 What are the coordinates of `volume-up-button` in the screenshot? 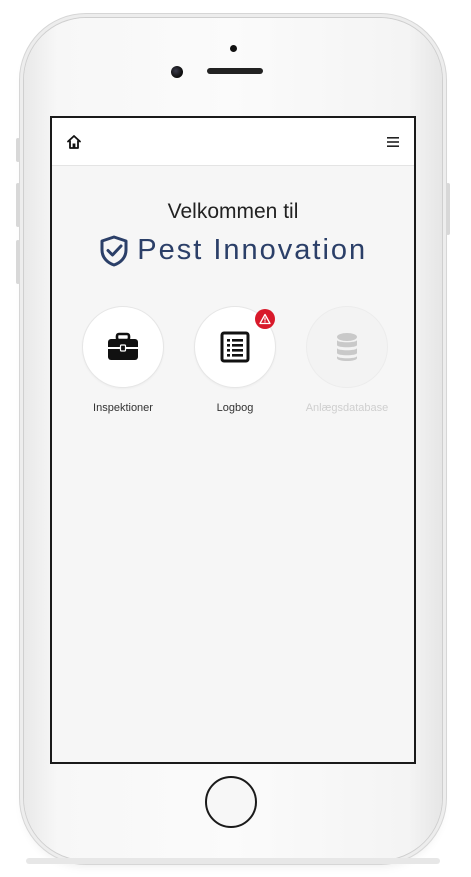 It's located at (18, 205).